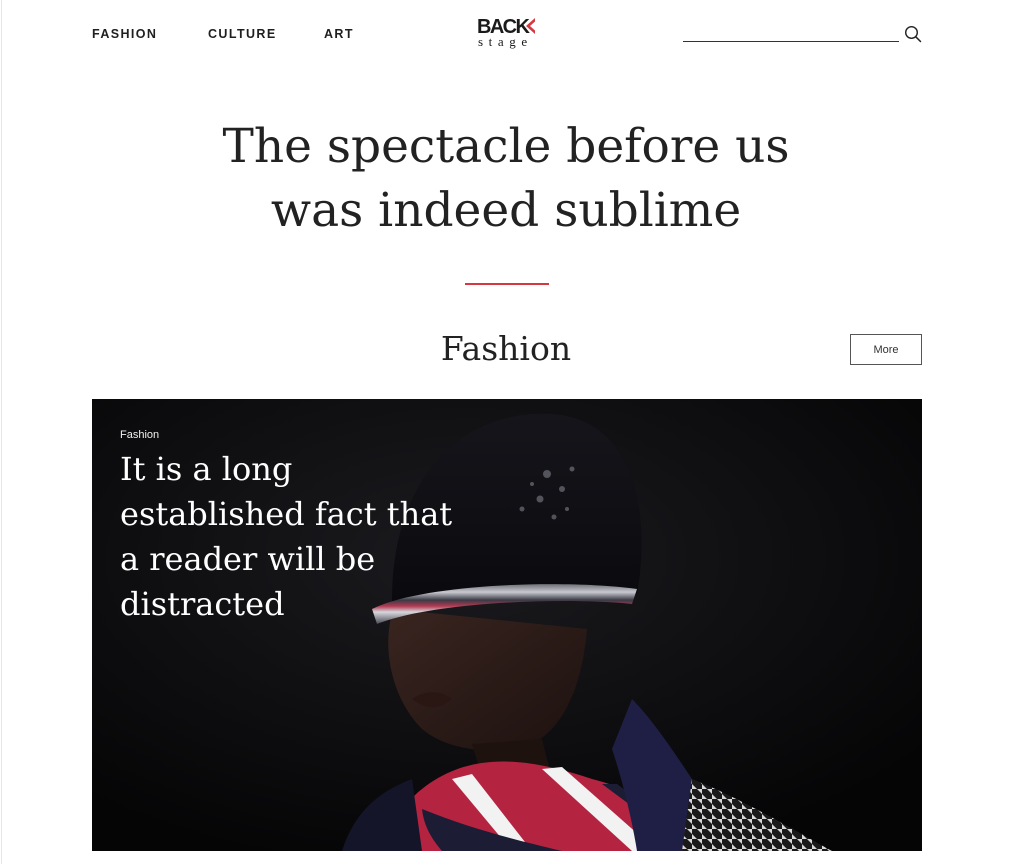 The width and height of the screenshot is (1013, 864). Describe the element at coordinates (1, 432) in the screenshot. I see `left-border` at that location.